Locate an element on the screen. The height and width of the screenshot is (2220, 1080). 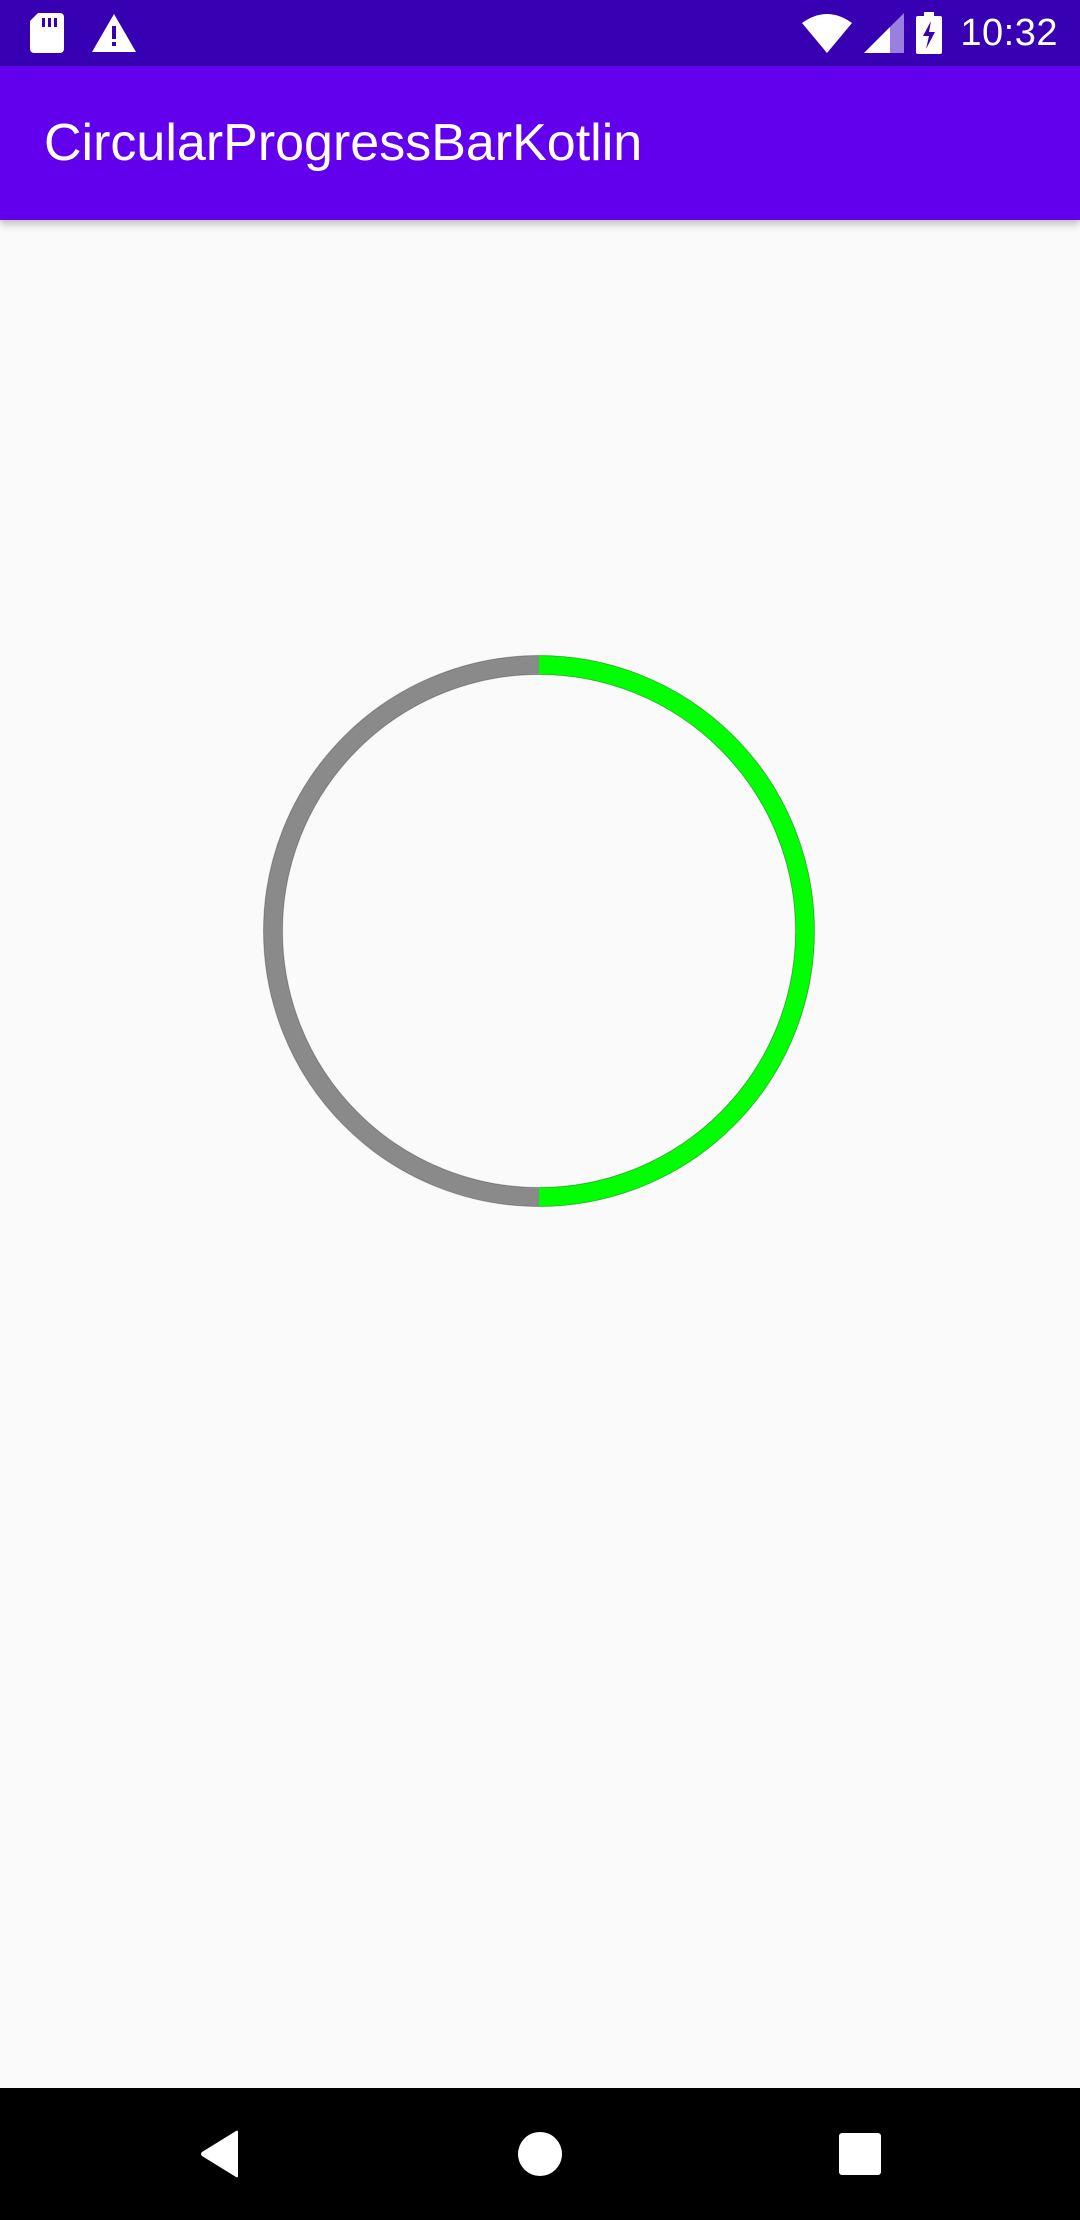
recents-icon is located at coordinates (860, 2154).